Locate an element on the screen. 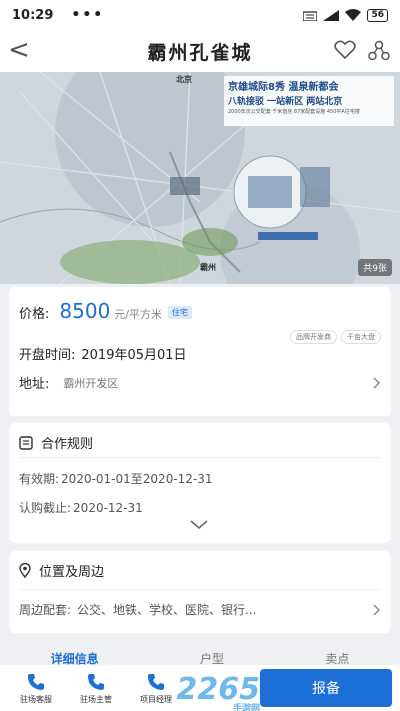 This screenshot has width=400, height=711. feature-tags: 品牌开发商 千亩大盘 is located at coordinates (335, 337).